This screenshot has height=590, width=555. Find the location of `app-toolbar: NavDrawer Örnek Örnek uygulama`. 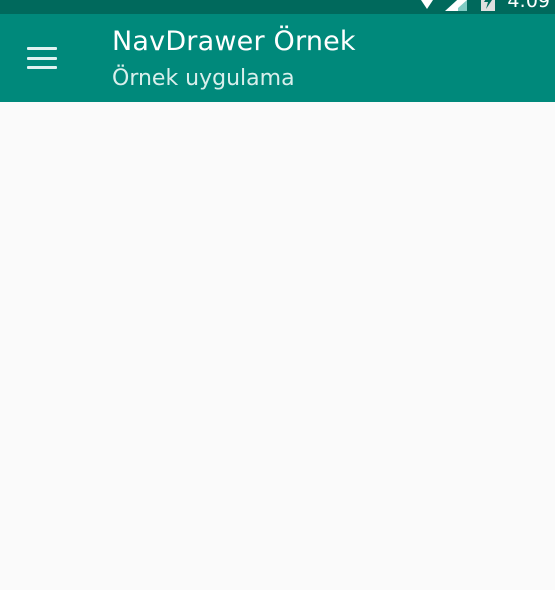

app-toolbar: NavDrawer Örnek Örnek uygulama is located at coordinates (277, 58).